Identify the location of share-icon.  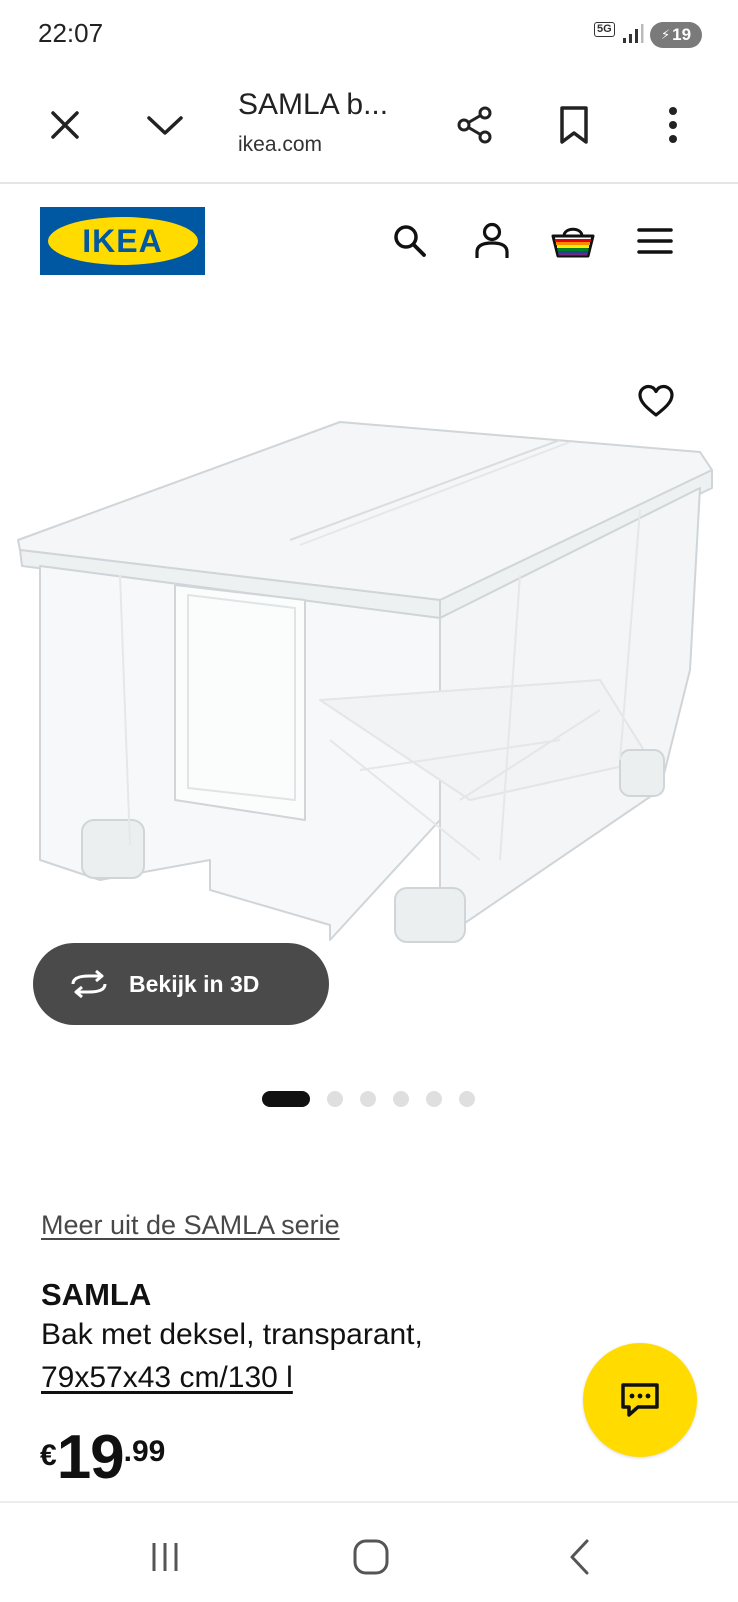
(474, 125).